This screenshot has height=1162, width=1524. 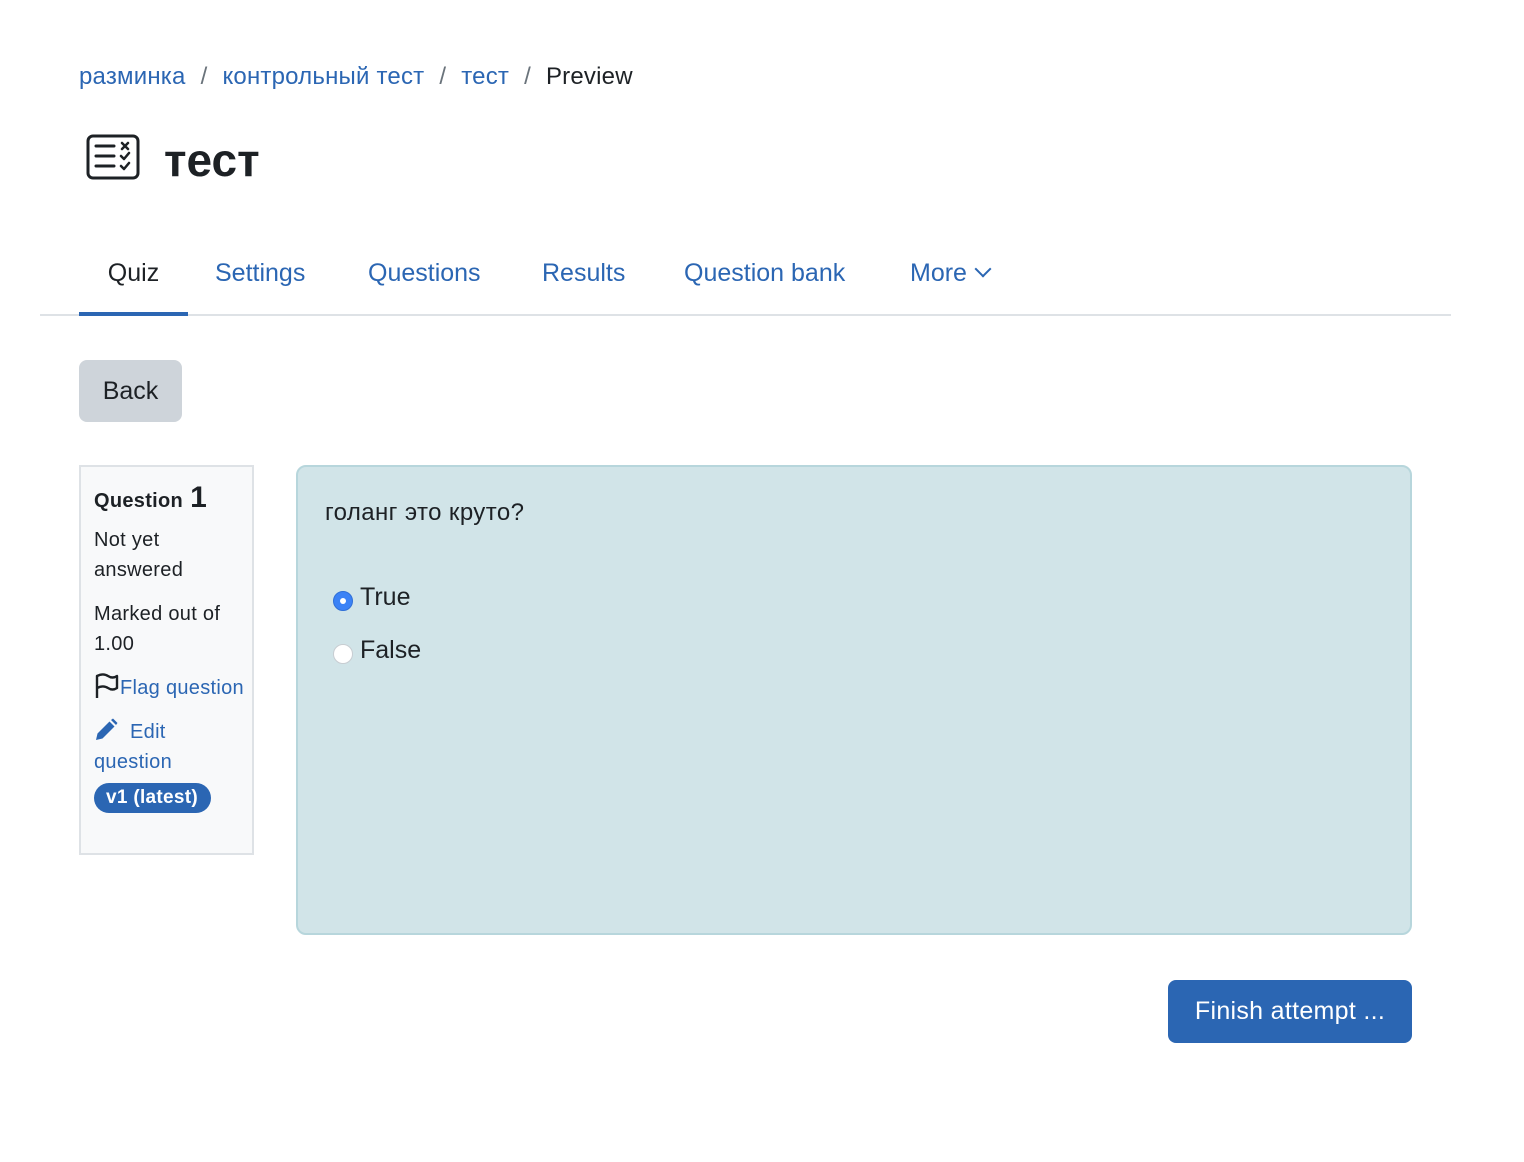 I want to click on answer-option-true: True, so click(x=371, y=597).